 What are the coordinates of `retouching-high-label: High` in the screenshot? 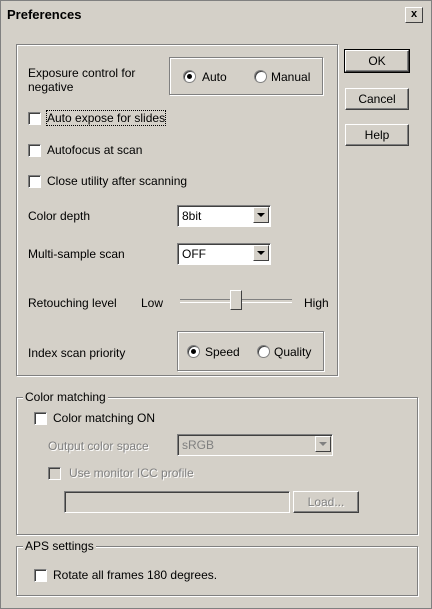 It's located at (316, 303).